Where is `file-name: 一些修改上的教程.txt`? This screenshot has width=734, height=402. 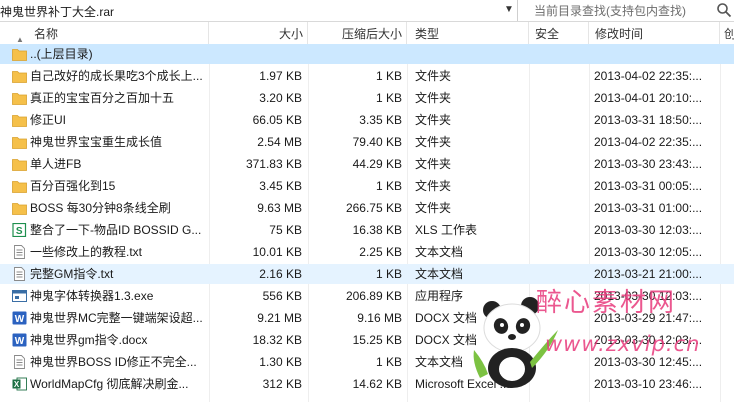
file-name: 一些修改上的教程.txt is located at coordinates (86, 252).